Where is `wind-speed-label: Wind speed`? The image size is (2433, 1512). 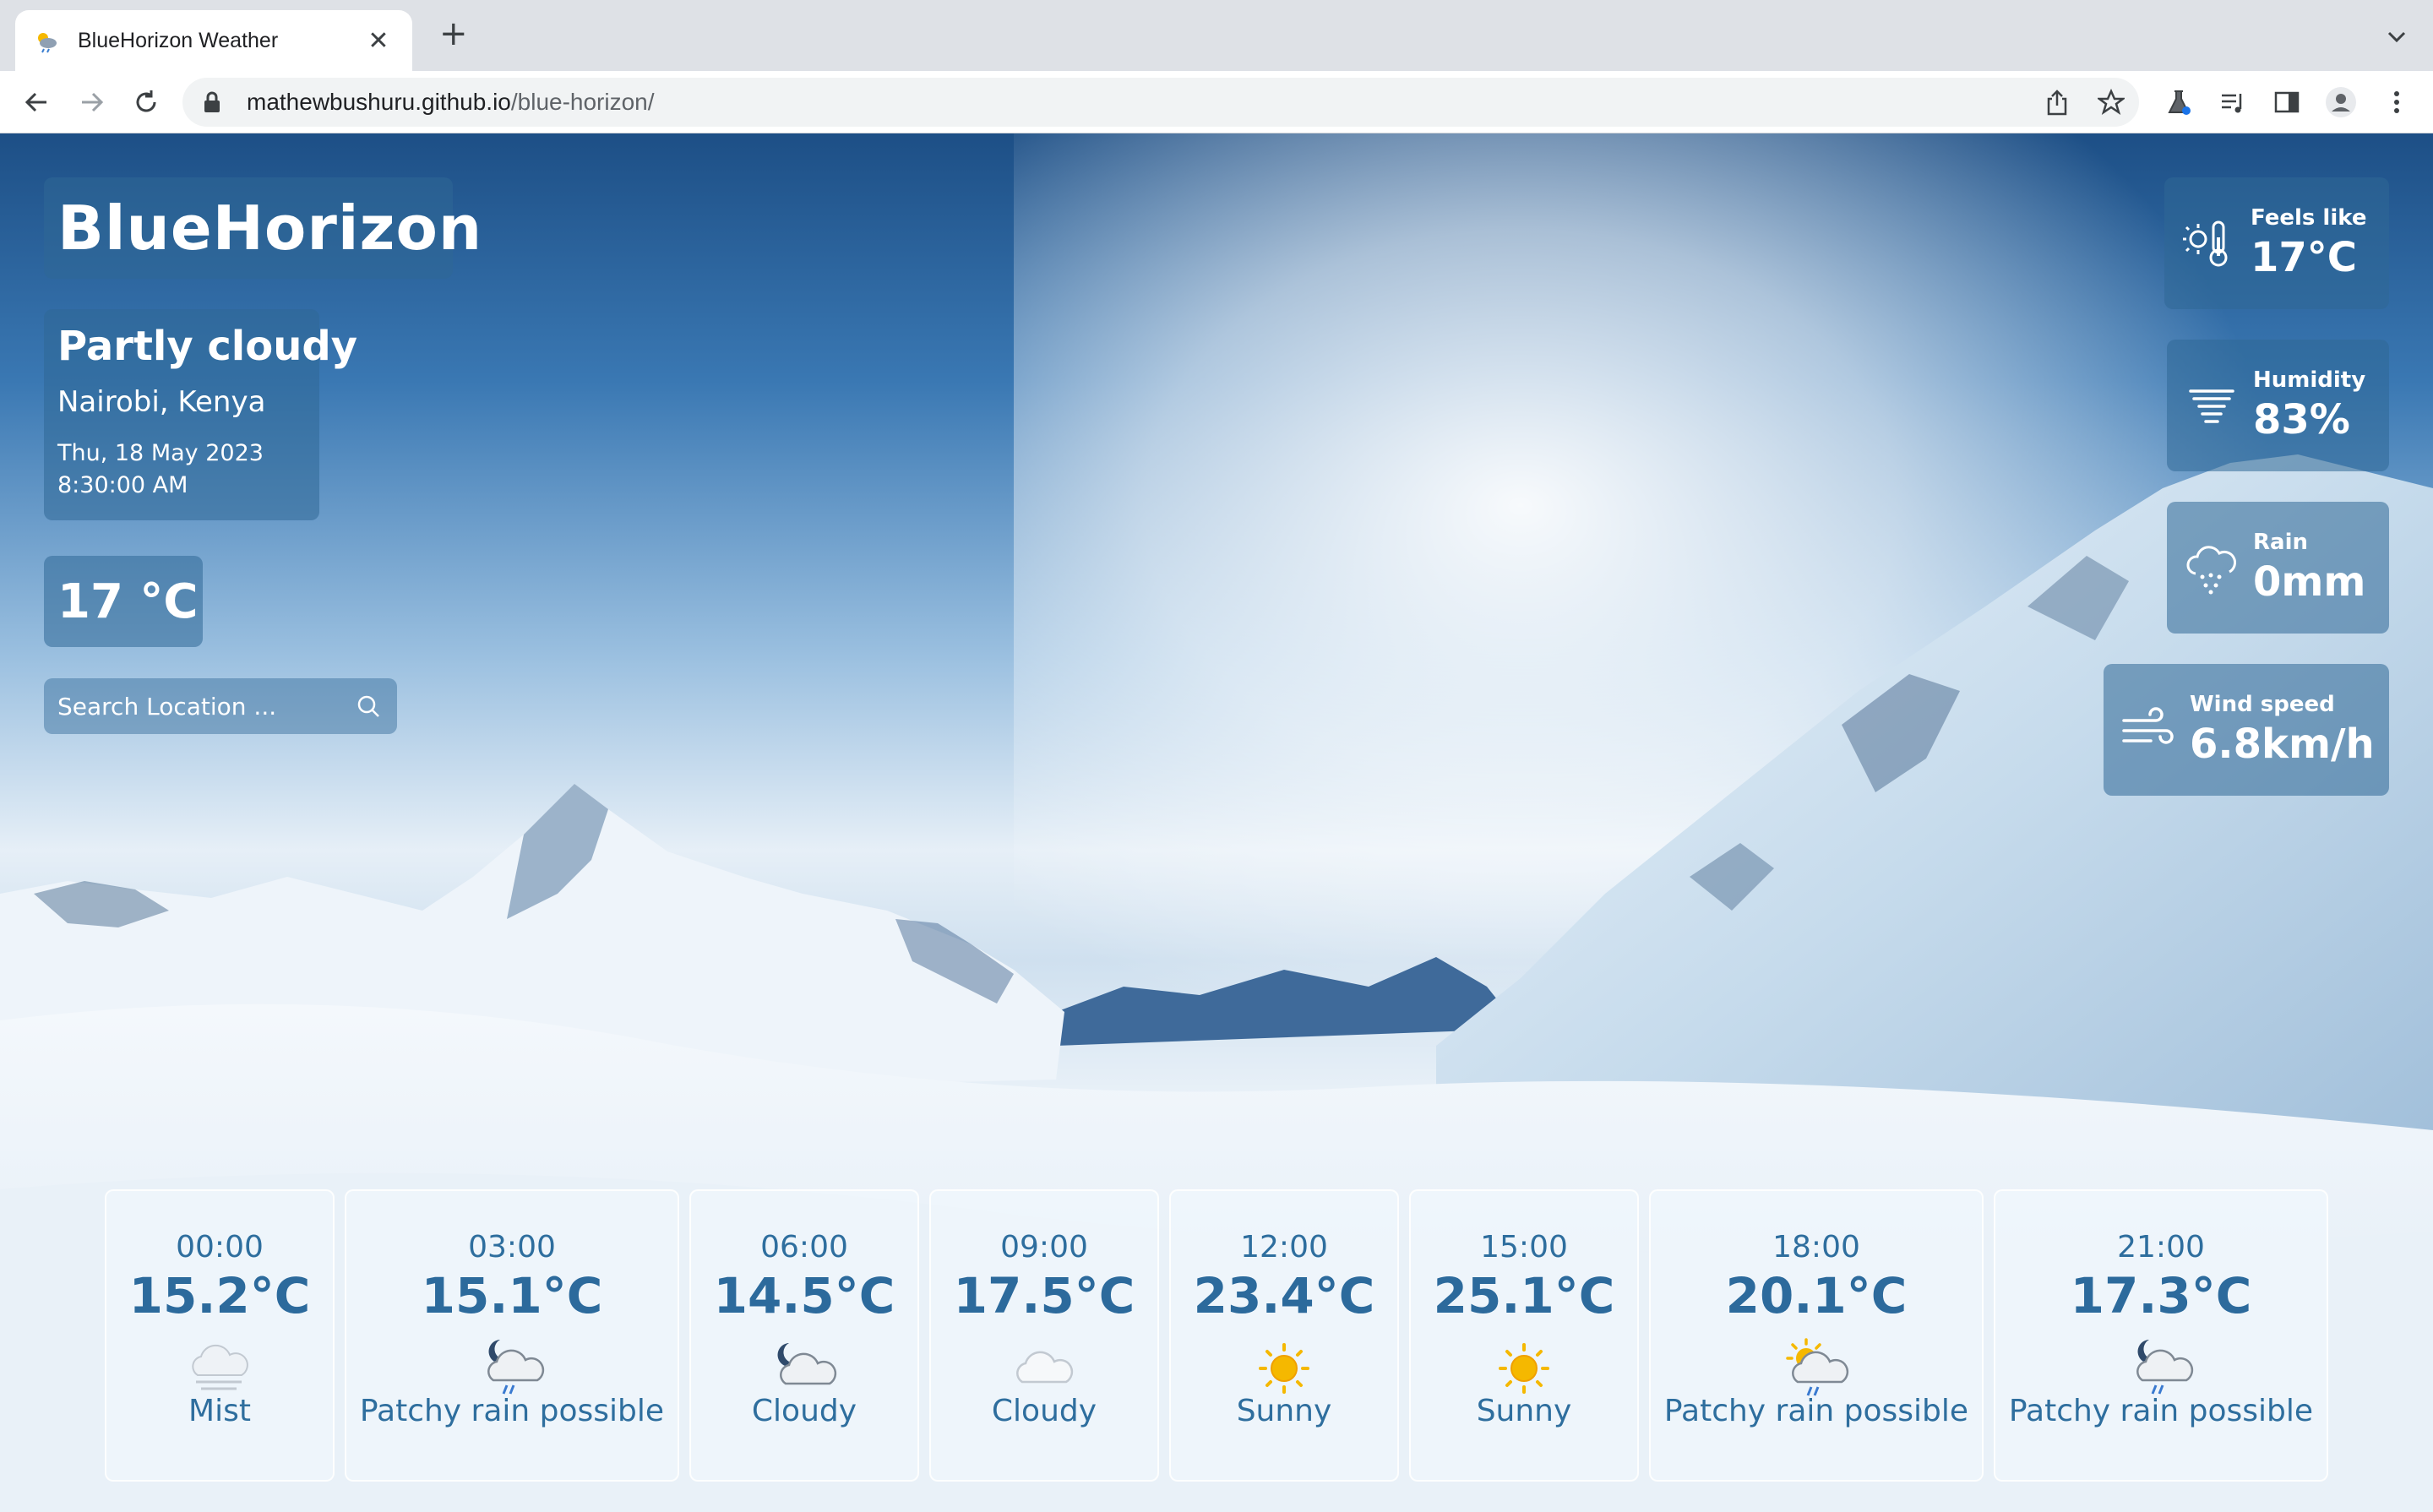
wind-speed-label: Wind speed is located at coordinates (2263, 705).